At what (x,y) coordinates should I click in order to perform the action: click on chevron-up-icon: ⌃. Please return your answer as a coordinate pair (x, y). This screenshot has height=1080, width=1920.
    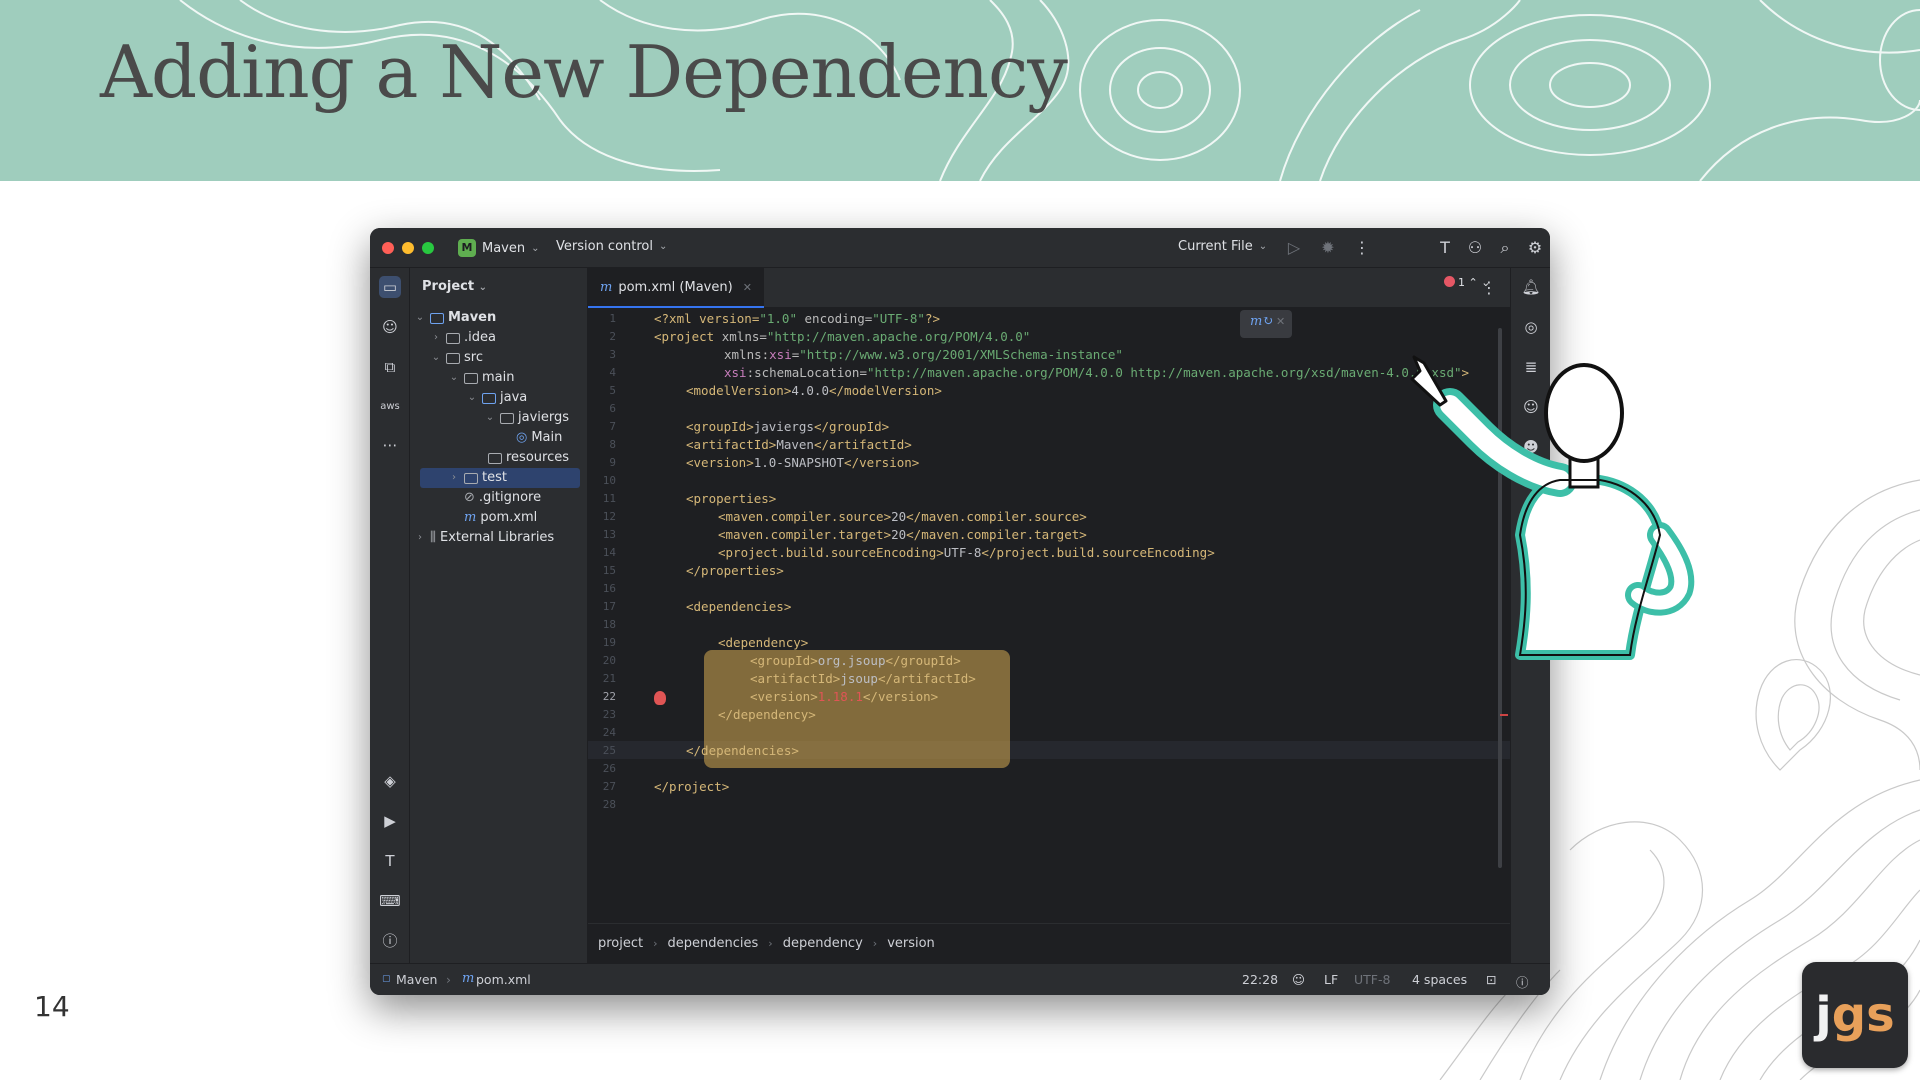
    Looking at the image, I should click on (1473, 282).